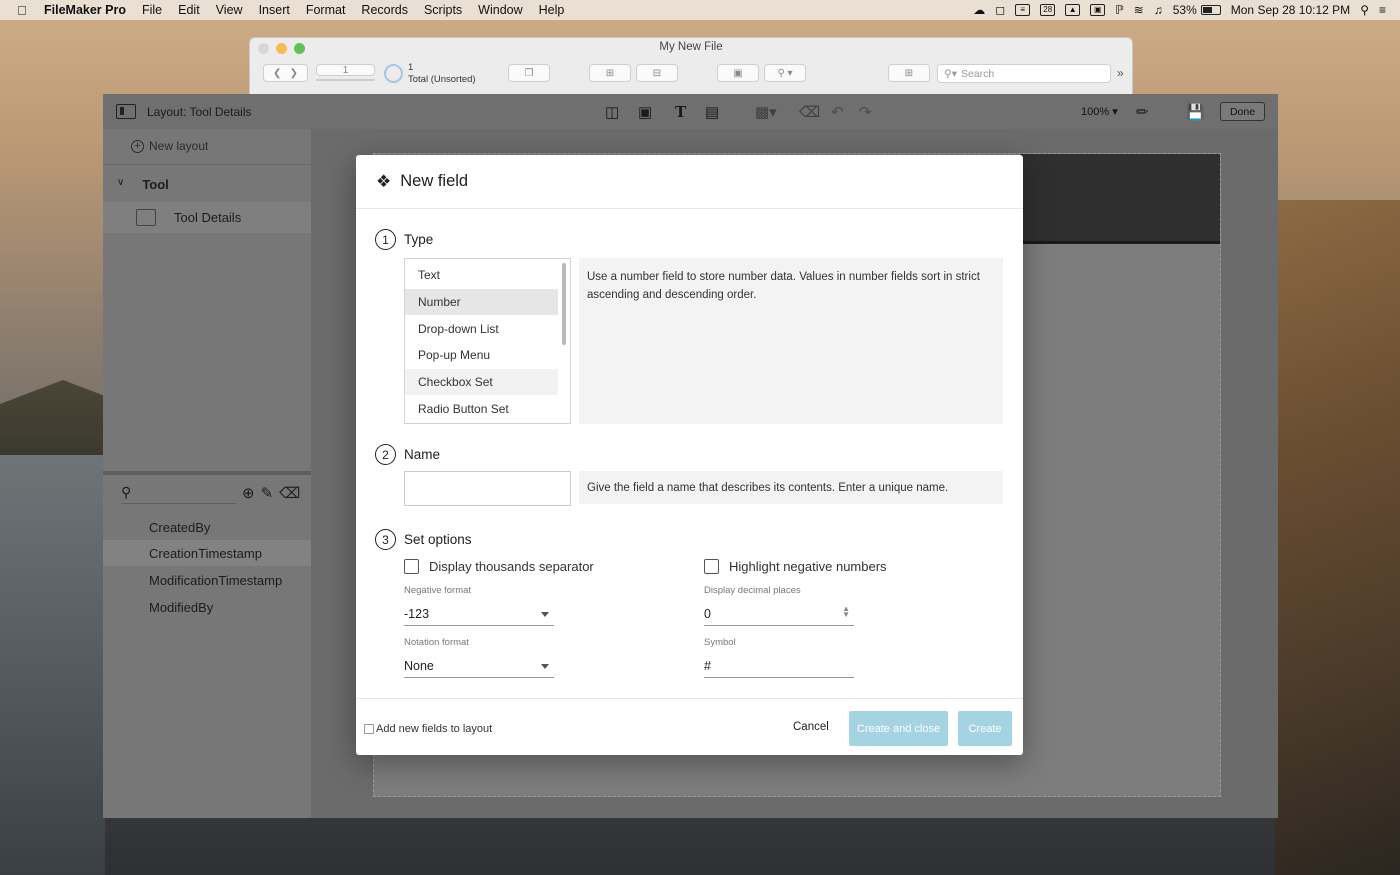 The width and height of the screenshot is (1400, 875). I want to click on create-and-close-button: Create and close, so click(898, 728).